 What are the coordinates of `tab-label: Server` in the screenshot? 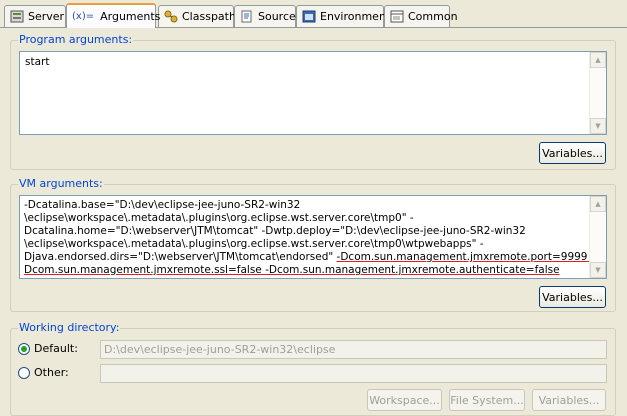 It's located at (46, 16).